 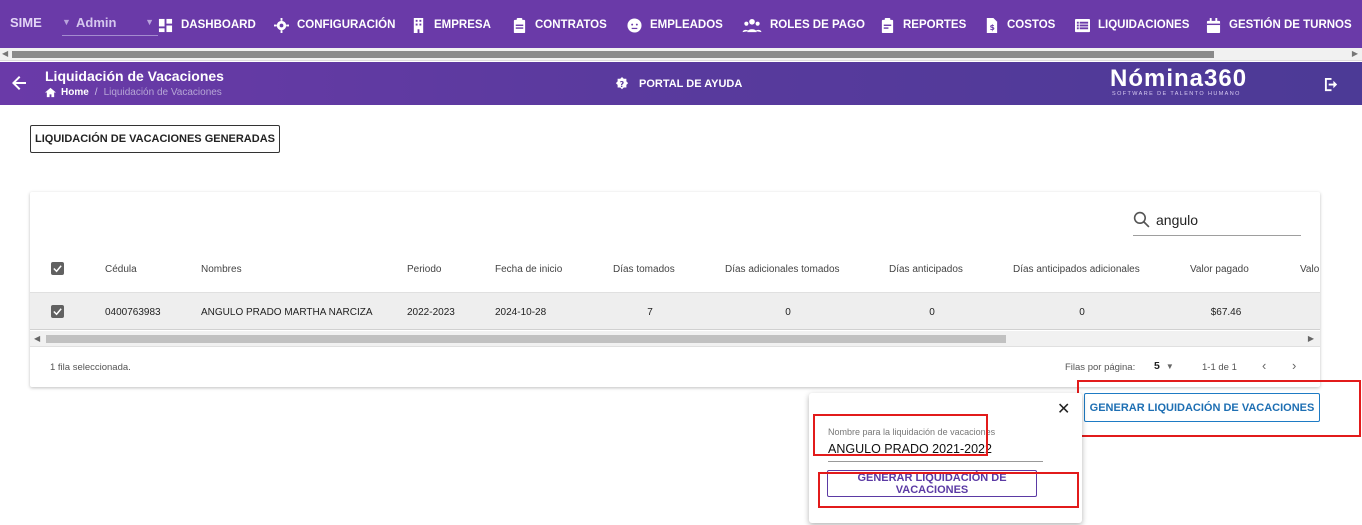 I want to click on search-value: angulo, so click(x=1177, y=220).